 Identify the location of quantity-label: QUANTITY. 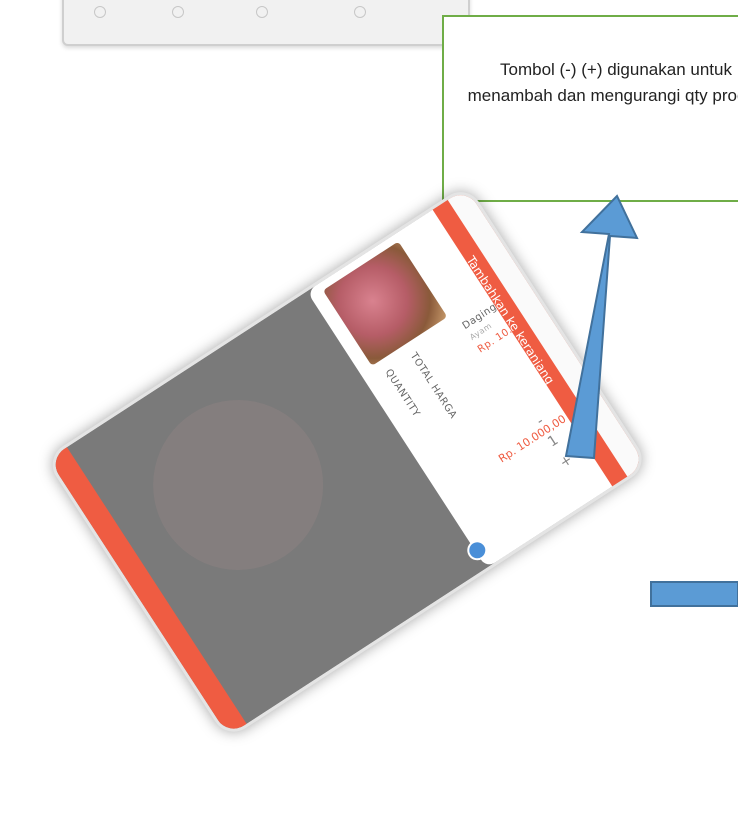
(402, 393).